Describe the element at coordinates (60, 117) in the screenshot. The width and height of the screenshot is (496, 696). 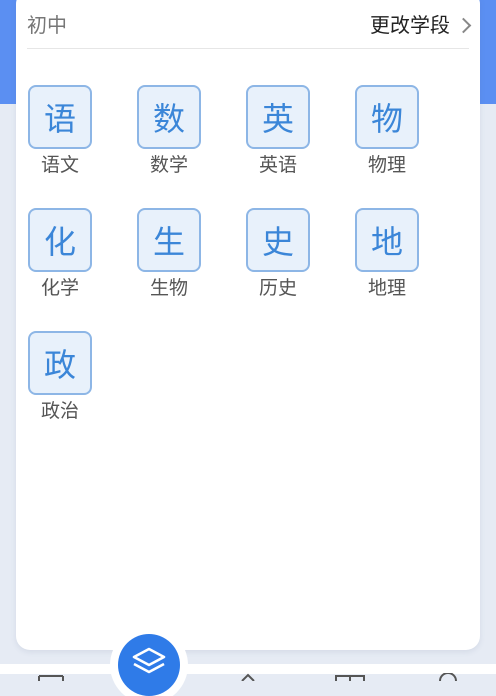
I see `subject-chinese-icon: 语` at that location.